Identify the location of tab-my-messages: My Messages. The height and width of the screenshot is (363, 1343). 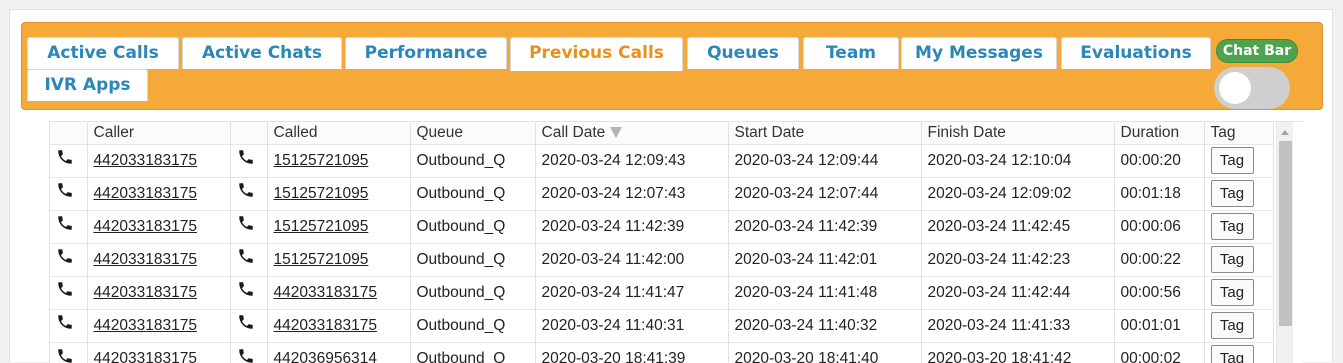
(979, 53).